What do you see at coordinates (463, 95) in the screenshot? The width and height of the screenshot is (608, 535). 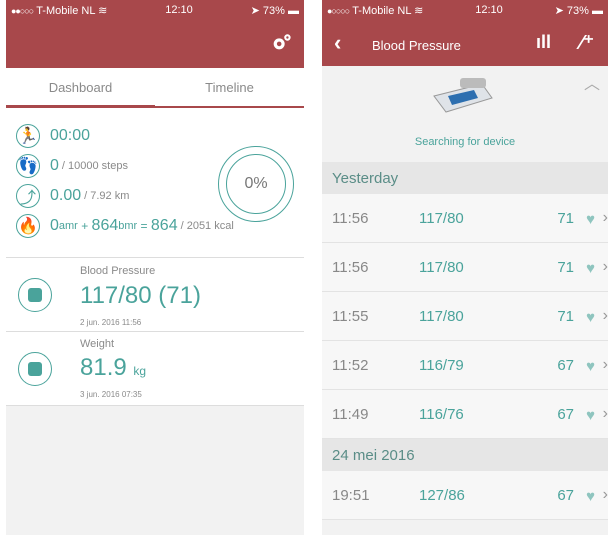 I see `blood-pressure-monitor-icon` at bounding box center [463, 95].